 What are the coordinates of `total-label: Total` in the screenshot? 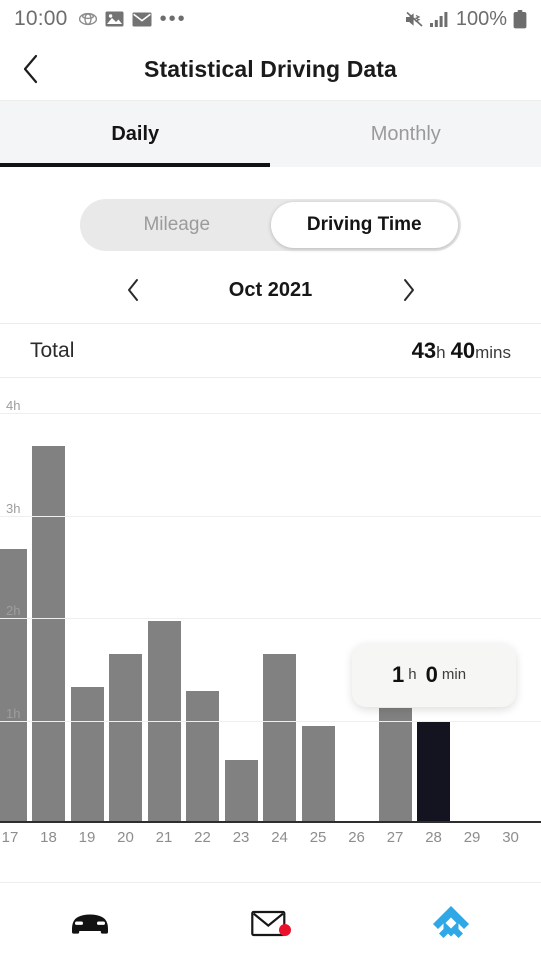 It's located at (52, 350).